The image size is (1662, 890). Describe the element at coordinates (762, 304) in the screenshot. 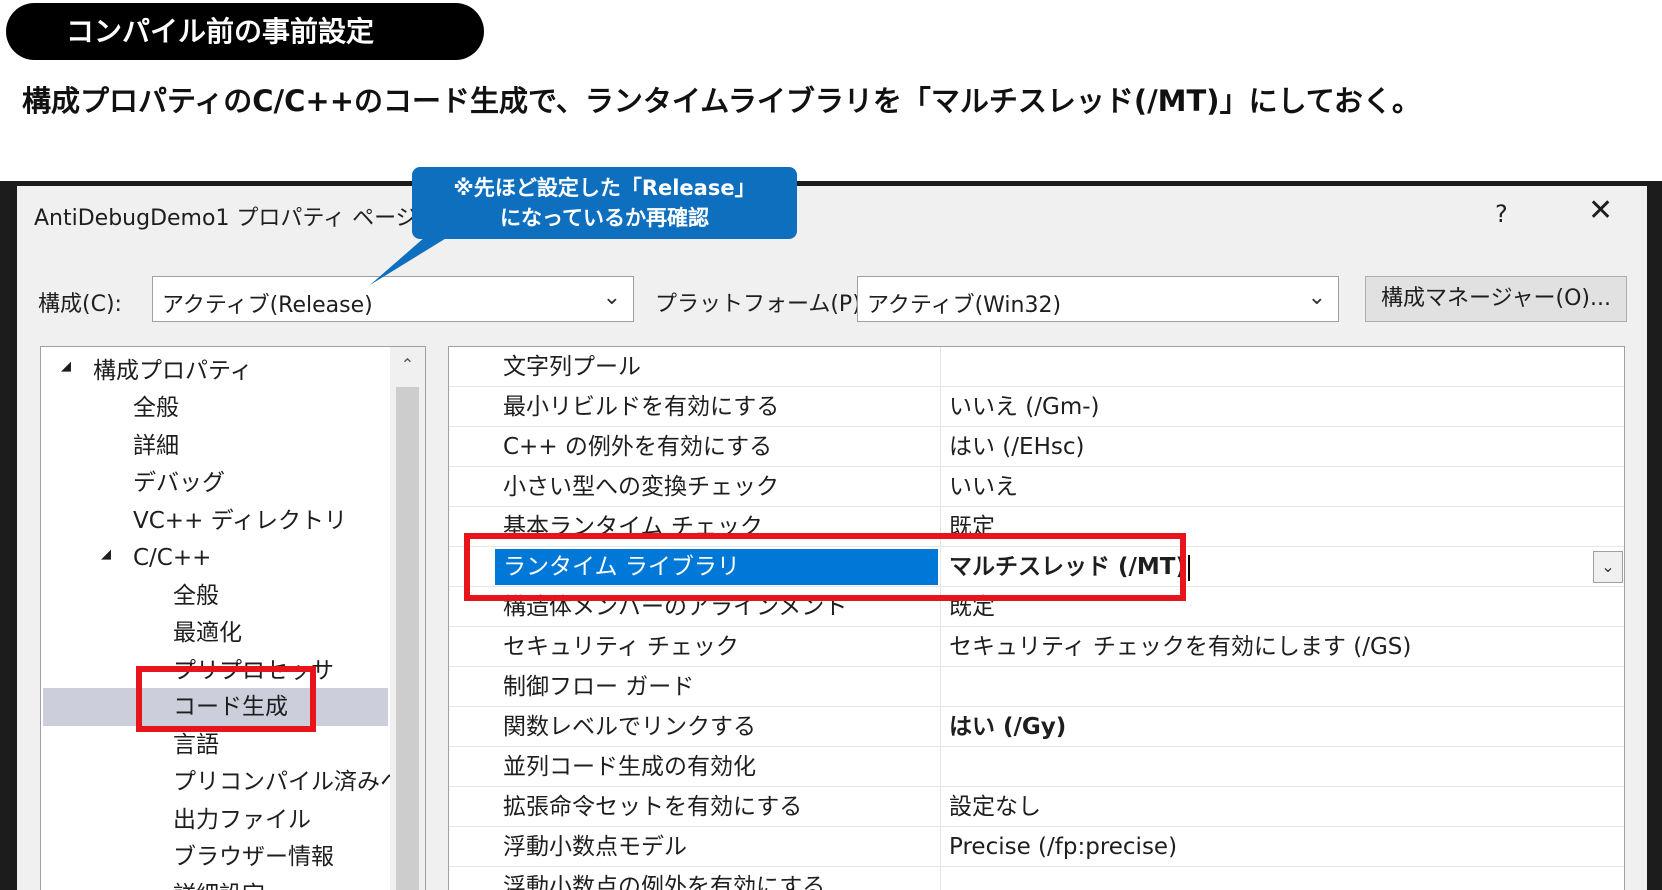

I see `platform-label: プラットフォーム(P):` at that location.